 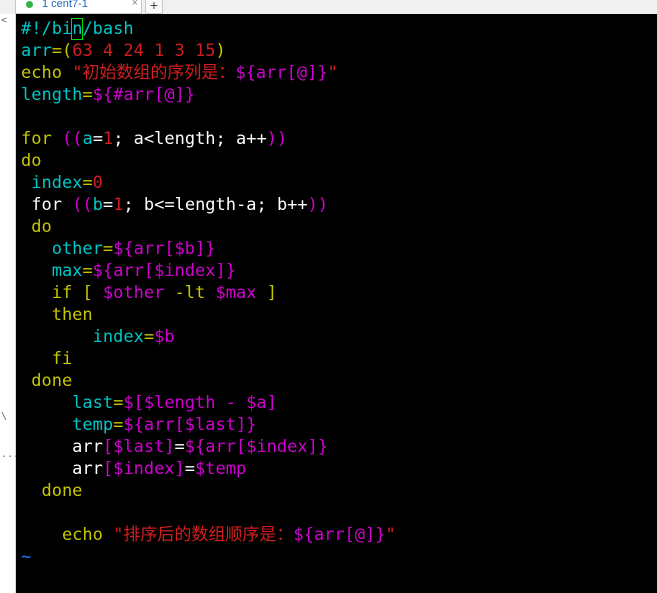 What do you see at coordinates (208, 557) in the screenshot?
I see `code-line: ~` at bounding box center [208, 557].